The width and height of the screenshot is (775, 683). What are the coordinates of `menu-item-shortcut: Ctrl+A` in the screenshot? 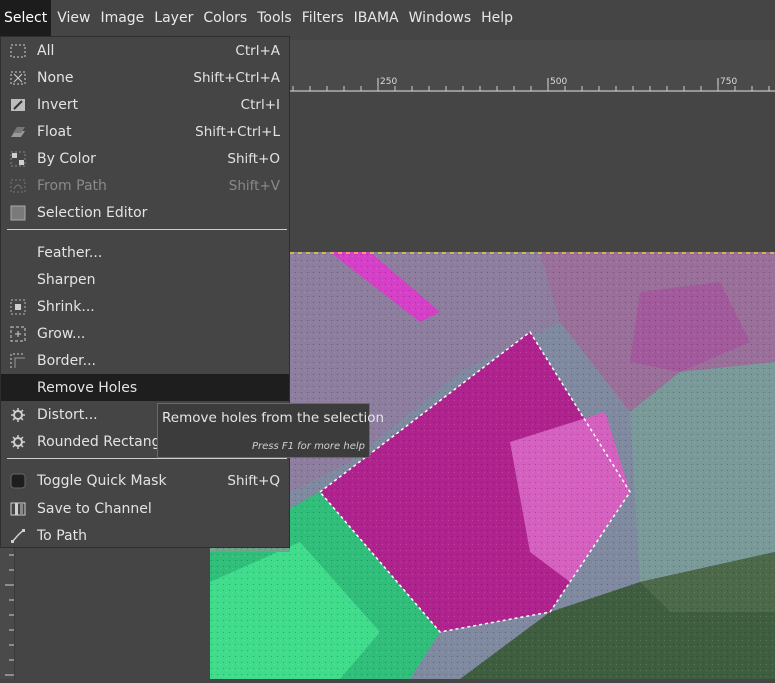 It's located at (257, 50).